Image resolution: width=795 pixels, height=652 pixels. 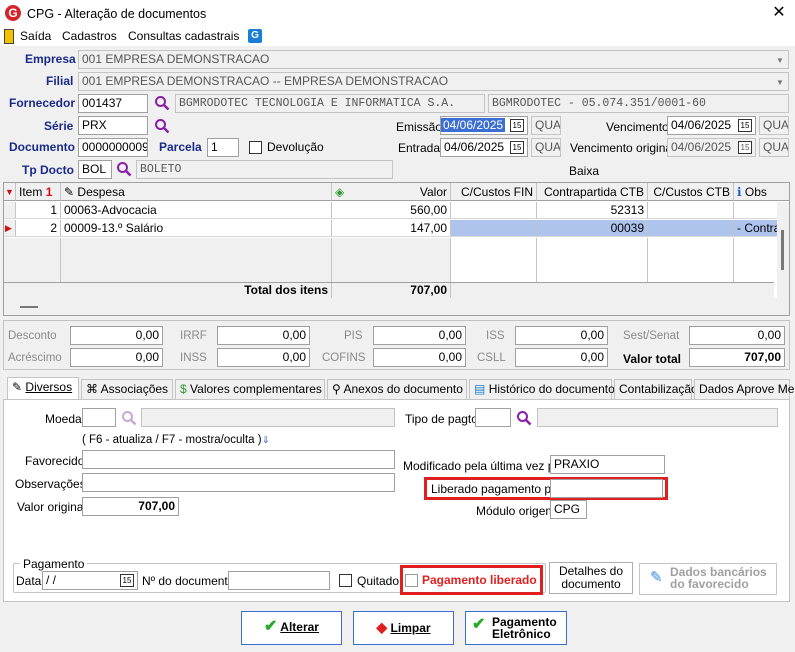 What do you see at coordinates (183, 36) in the screenshot?
I see `menu-consultas: Consultas cadastrais` at bounding box center [183, 36].